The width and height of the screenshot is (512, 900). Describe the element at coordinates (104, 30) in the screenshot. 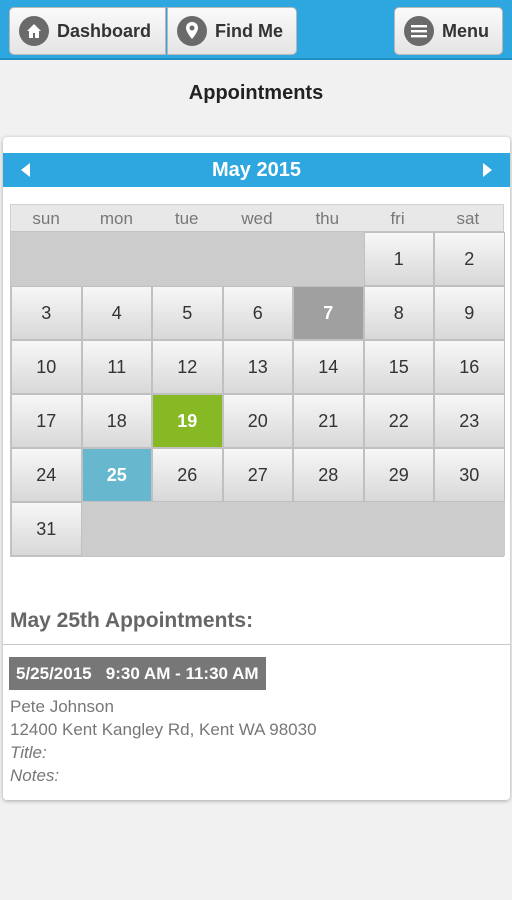

I see `dashboard-label: Dashboard` at that location.